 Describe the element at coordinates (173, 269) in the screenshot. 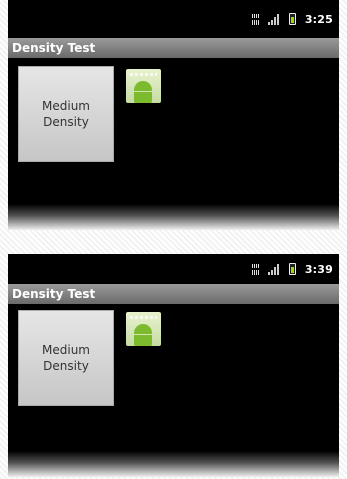

I see `status-bar: 3:39` at that location.